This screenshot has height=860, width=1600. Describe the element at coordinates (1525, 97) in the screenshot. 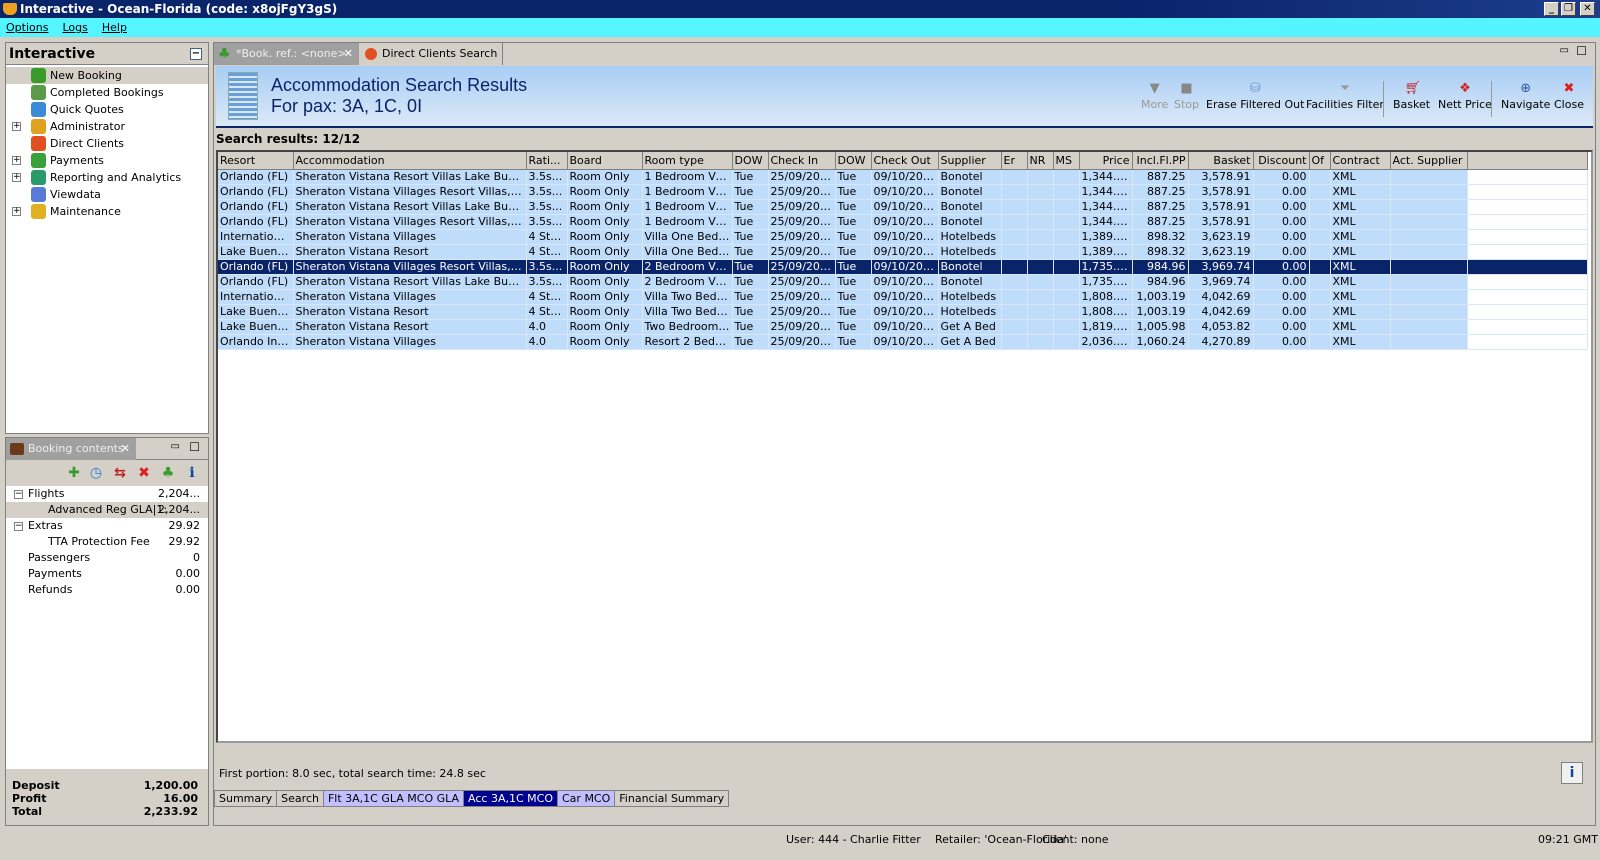

I see `navigate-button: ⊕ Navigate` at that location.